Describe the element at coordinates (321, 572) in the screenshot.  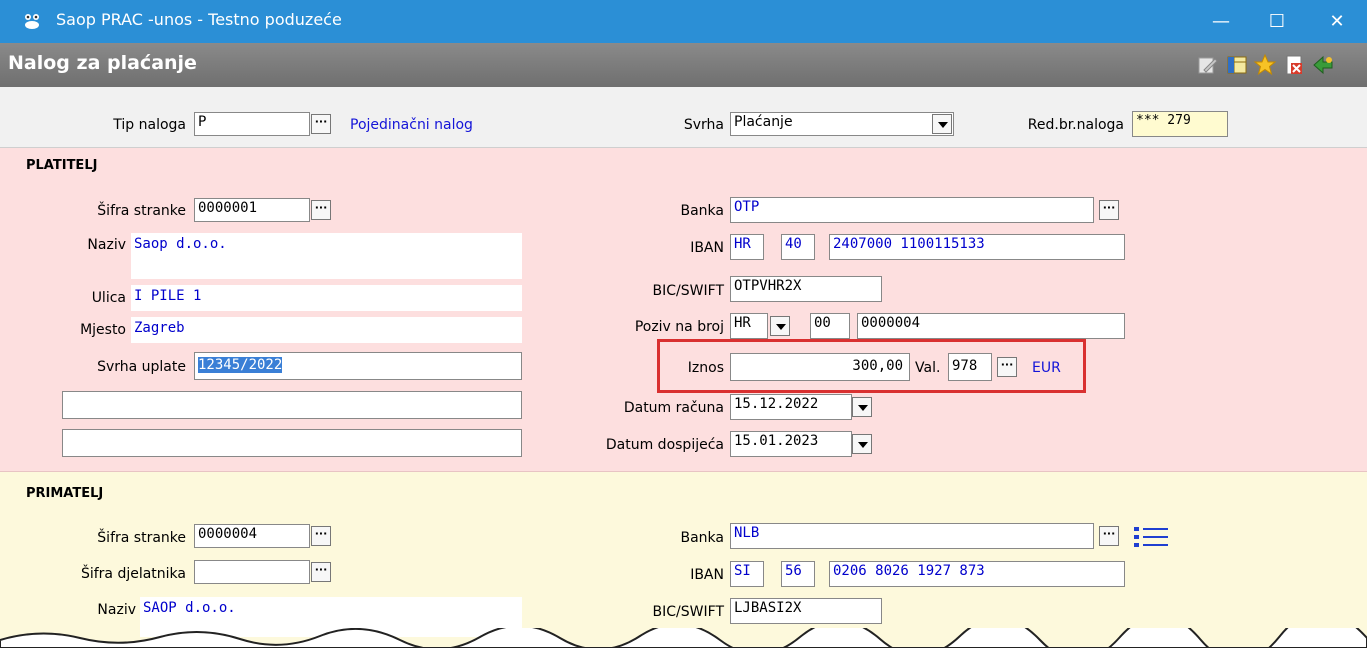
I see `payee-djelatnik-browse-button: ···` at that location.